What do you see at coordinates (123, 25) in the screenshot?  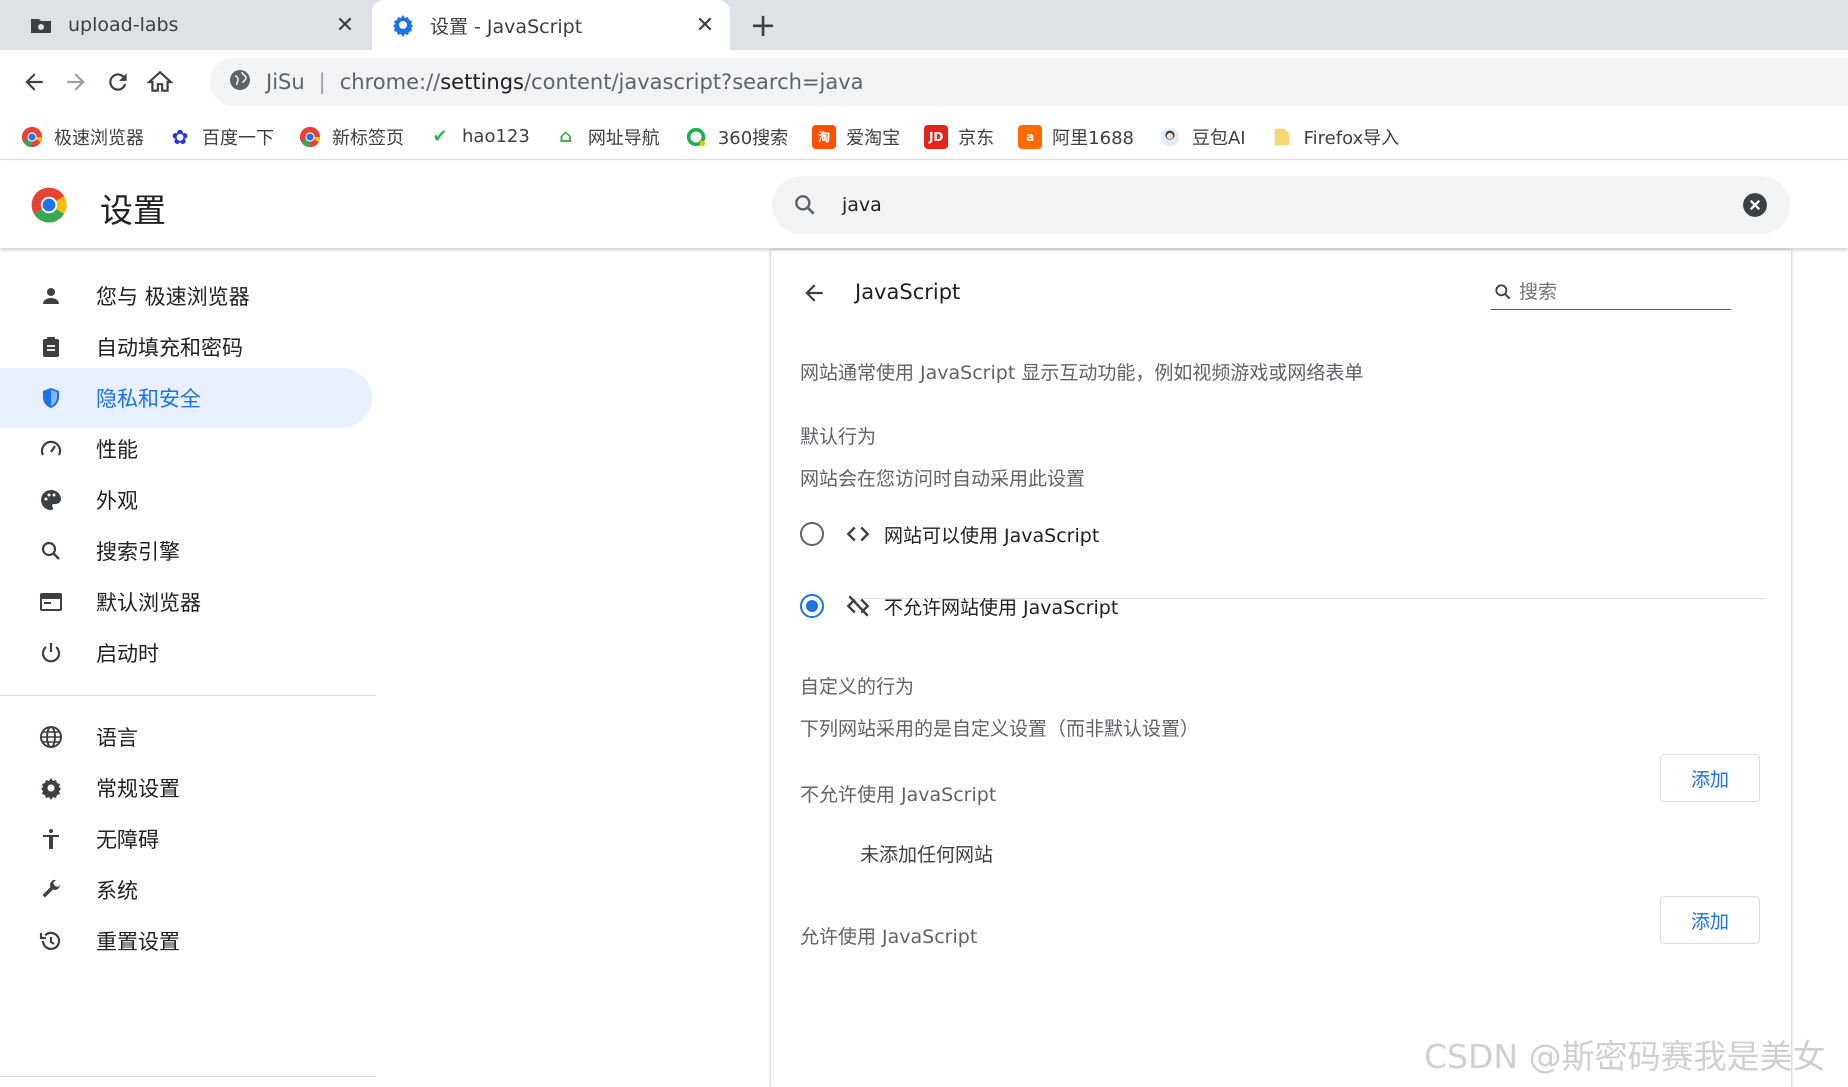 I see `tab-title: upload-labs` at bounding box center [123, 25].